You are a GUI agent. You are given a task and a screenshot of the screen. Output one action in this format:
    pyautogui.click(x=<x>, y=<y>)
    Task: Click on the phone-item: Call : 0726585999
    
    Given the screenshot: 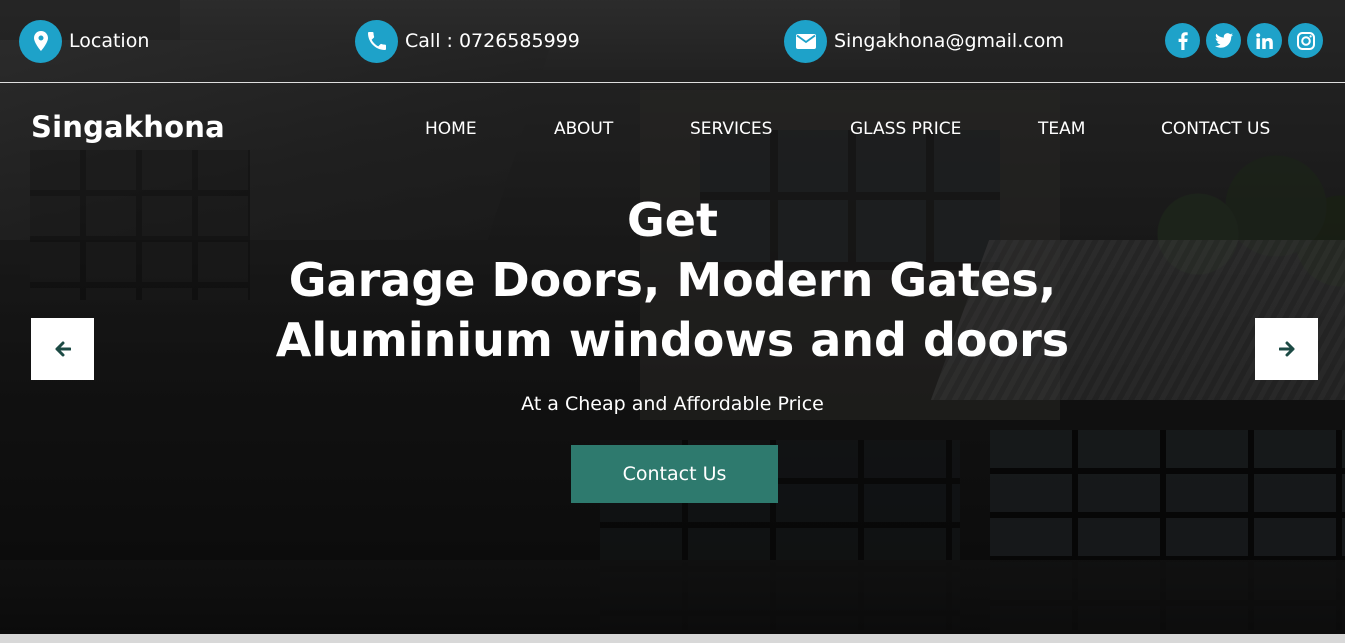 What is the action you would take?
    pyautogui.click(x=467, y=41)
    